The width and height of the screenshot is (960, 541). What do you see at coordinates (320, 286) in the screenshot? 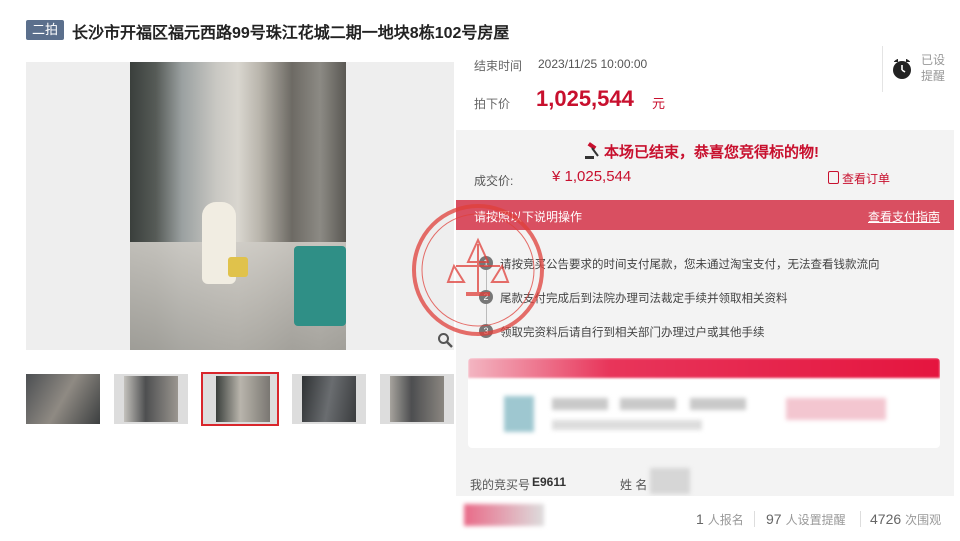
I see `sofa` at bounding box center [320, 286].